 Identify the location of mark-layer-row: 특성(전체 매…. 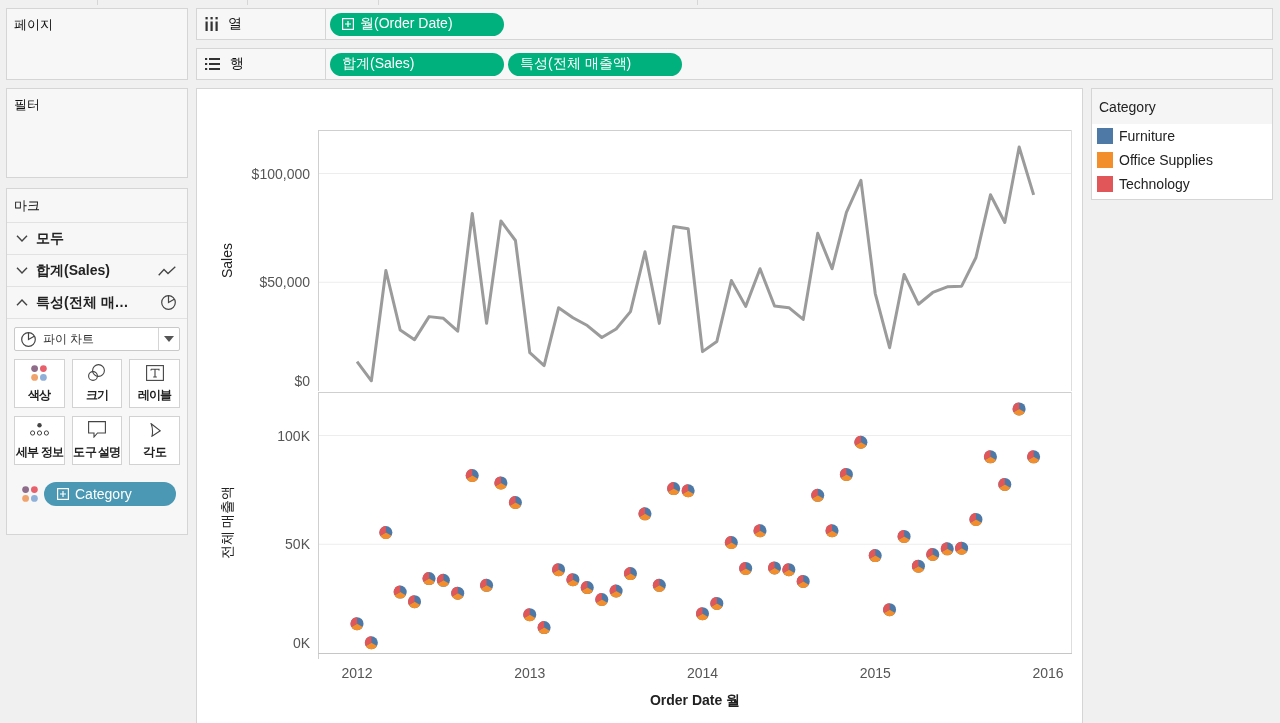
(97, 303).